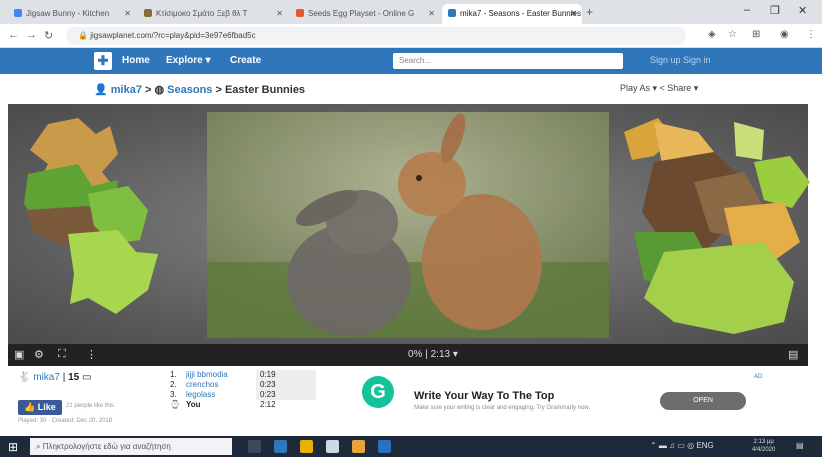 The height and width of the screenshot is (457, 822). I want to click on fullscreen-icon: ⛶, so click(62, 354).